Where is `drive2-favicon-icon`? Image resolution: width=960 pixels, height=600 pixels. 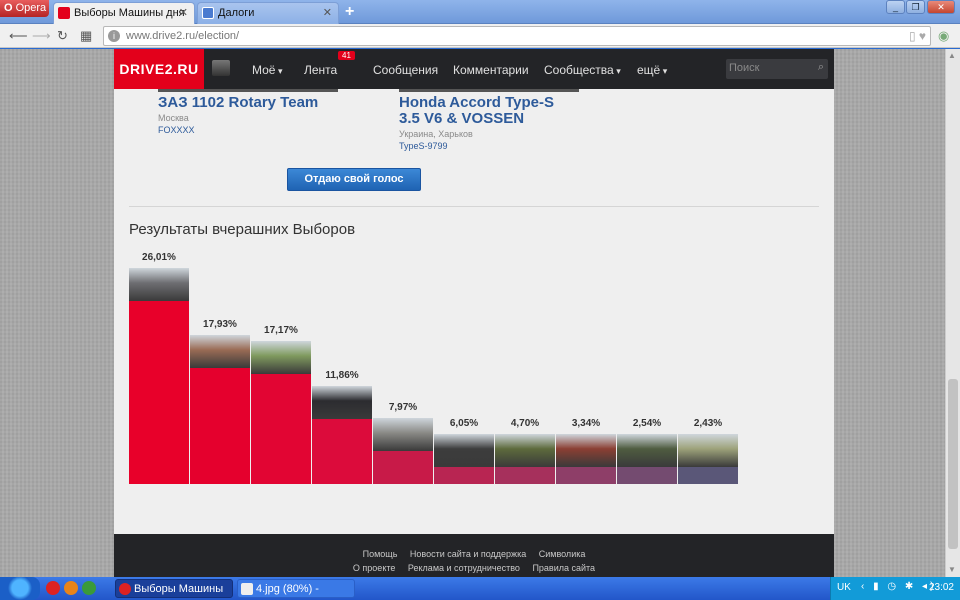 drive2-favicon-icon is located at coordinates (64, 13).